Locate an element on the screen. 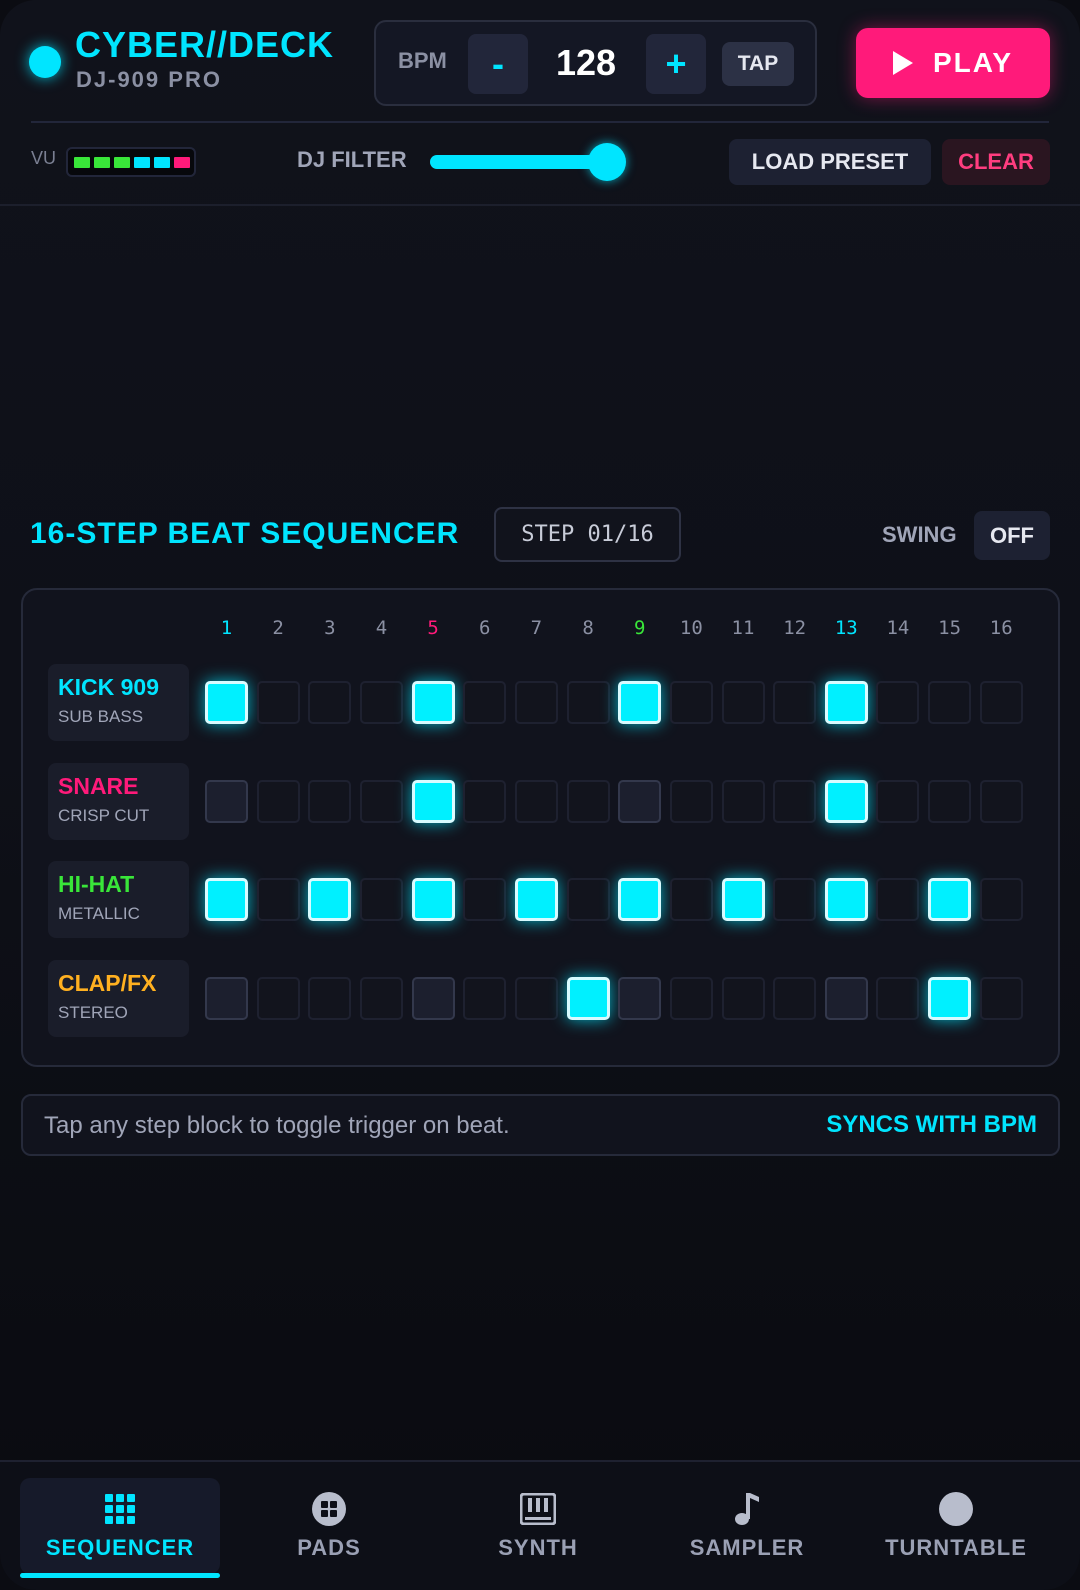 The height and width of the screenshot is (1590, 1080). load-preset-button: LOAD PRESET is located at coordinates (830, 162).